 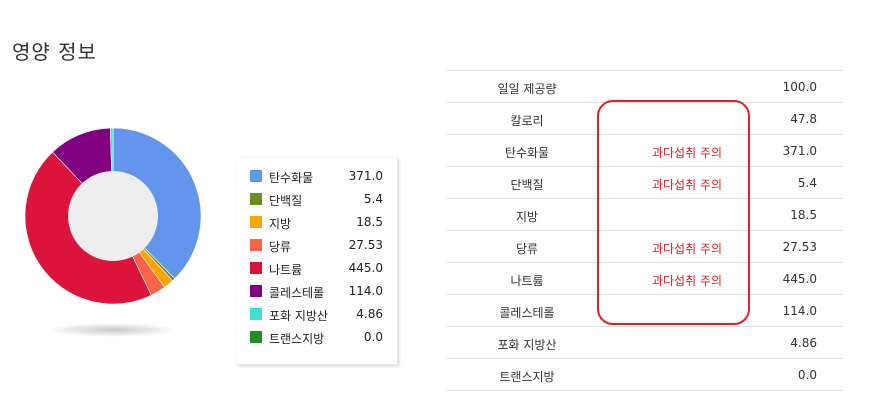 I want to click on legend-item-trans-fat: 트랜스지방 0.0, so click(x=317, y=338).